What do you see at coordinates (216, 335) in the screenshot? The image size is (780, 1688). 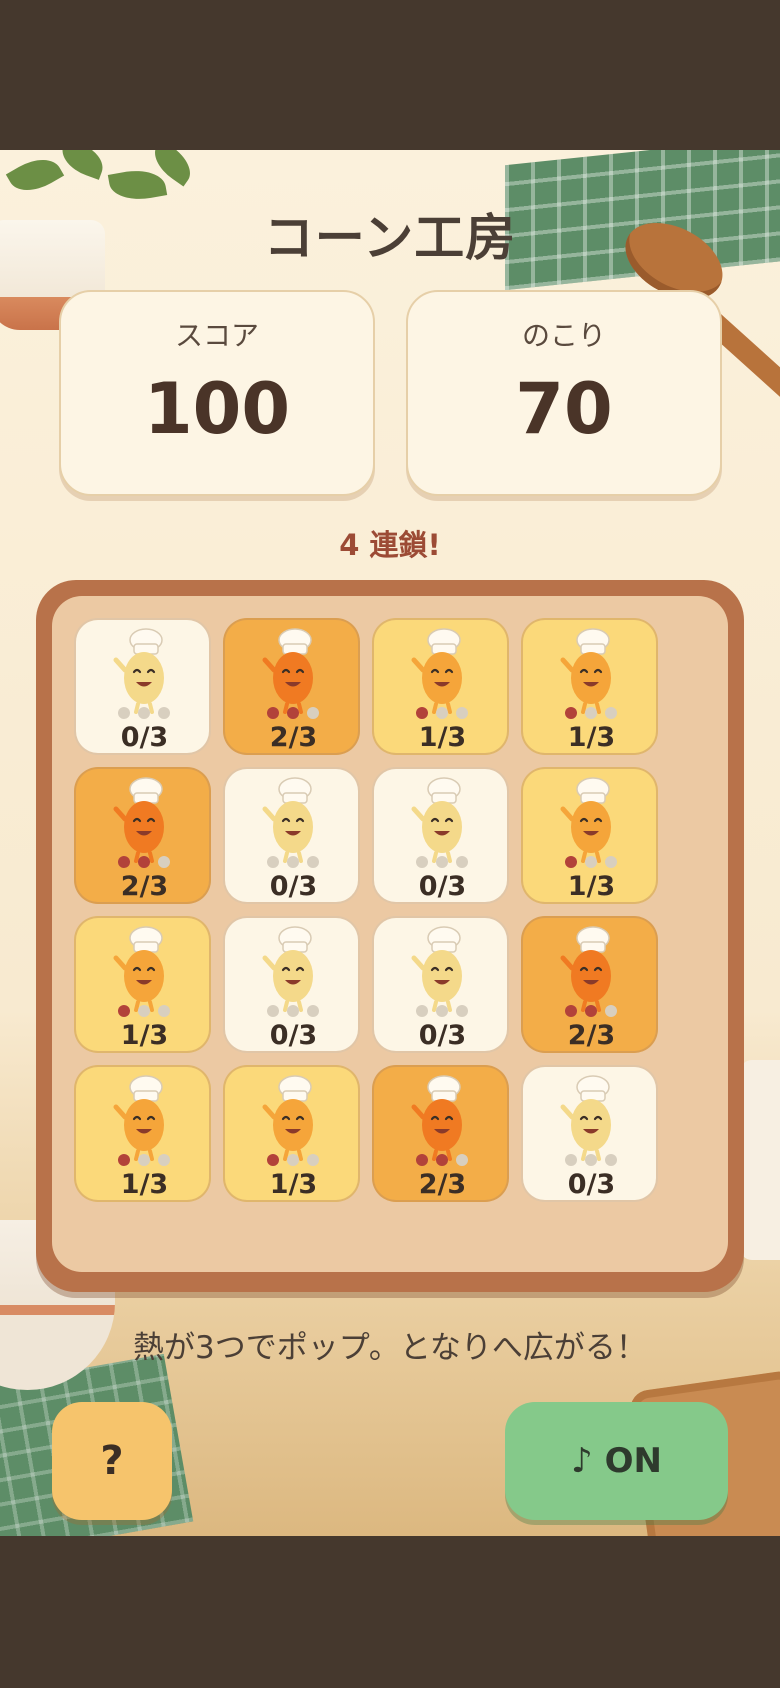 I see `score-label: スコア` at bounding box center [216, 335].